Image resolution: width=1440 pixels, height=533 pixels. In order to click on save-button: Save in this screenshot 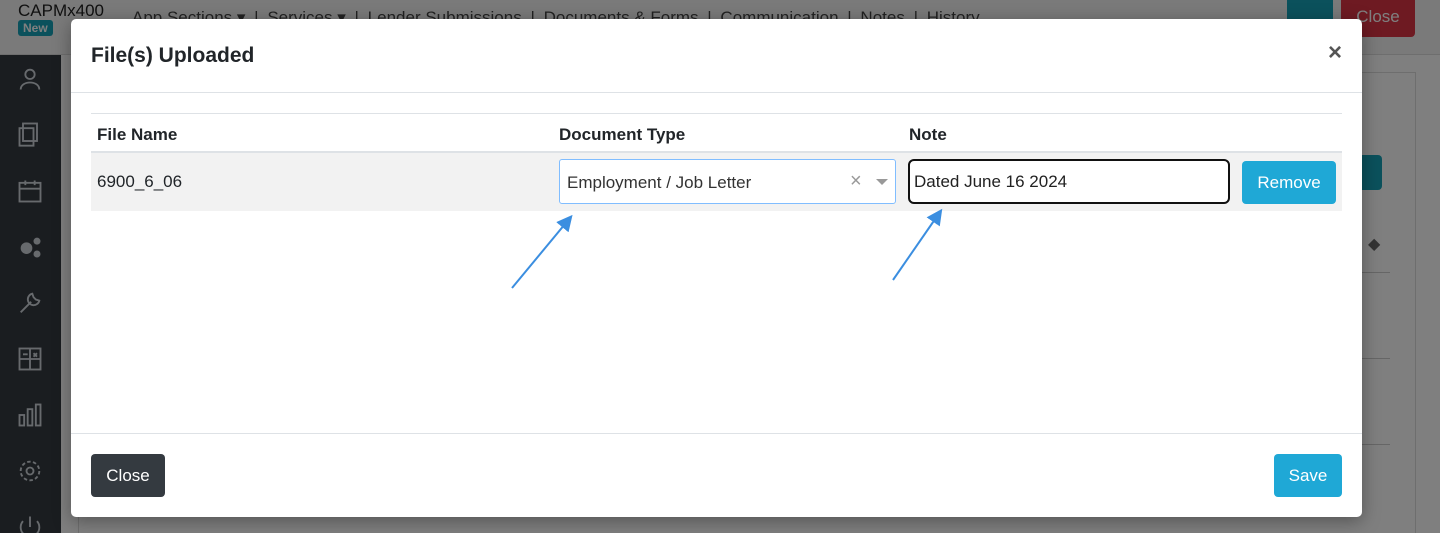, I will do `click(1308, 475)`.